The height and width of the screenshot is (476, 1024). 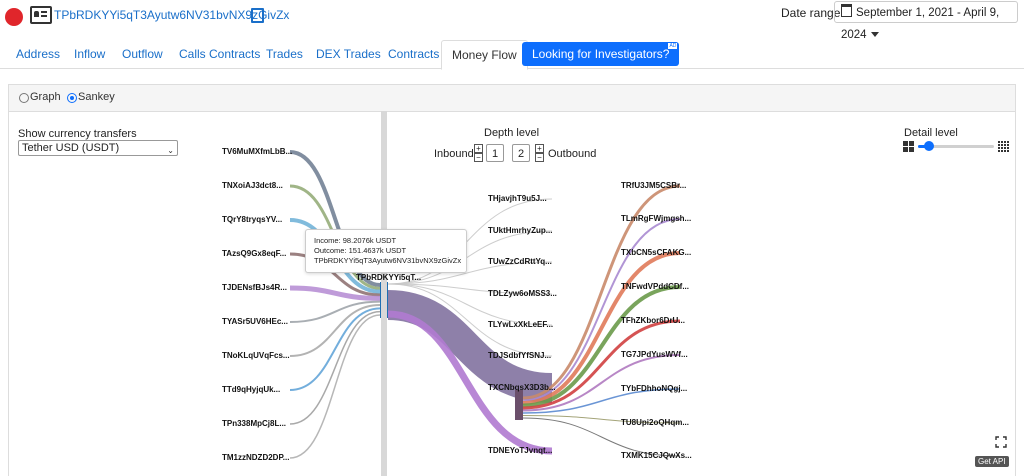 I want to click on outbound-depth-value: 2, so click(x=521, y=153).